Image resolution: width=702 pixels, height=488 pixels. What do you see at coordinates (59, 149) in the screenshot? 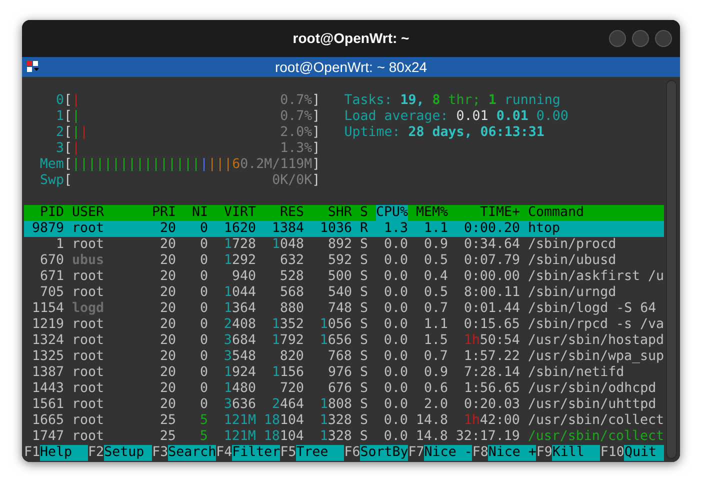
I see `meter-label: 3` at bounding box center [59, 149].